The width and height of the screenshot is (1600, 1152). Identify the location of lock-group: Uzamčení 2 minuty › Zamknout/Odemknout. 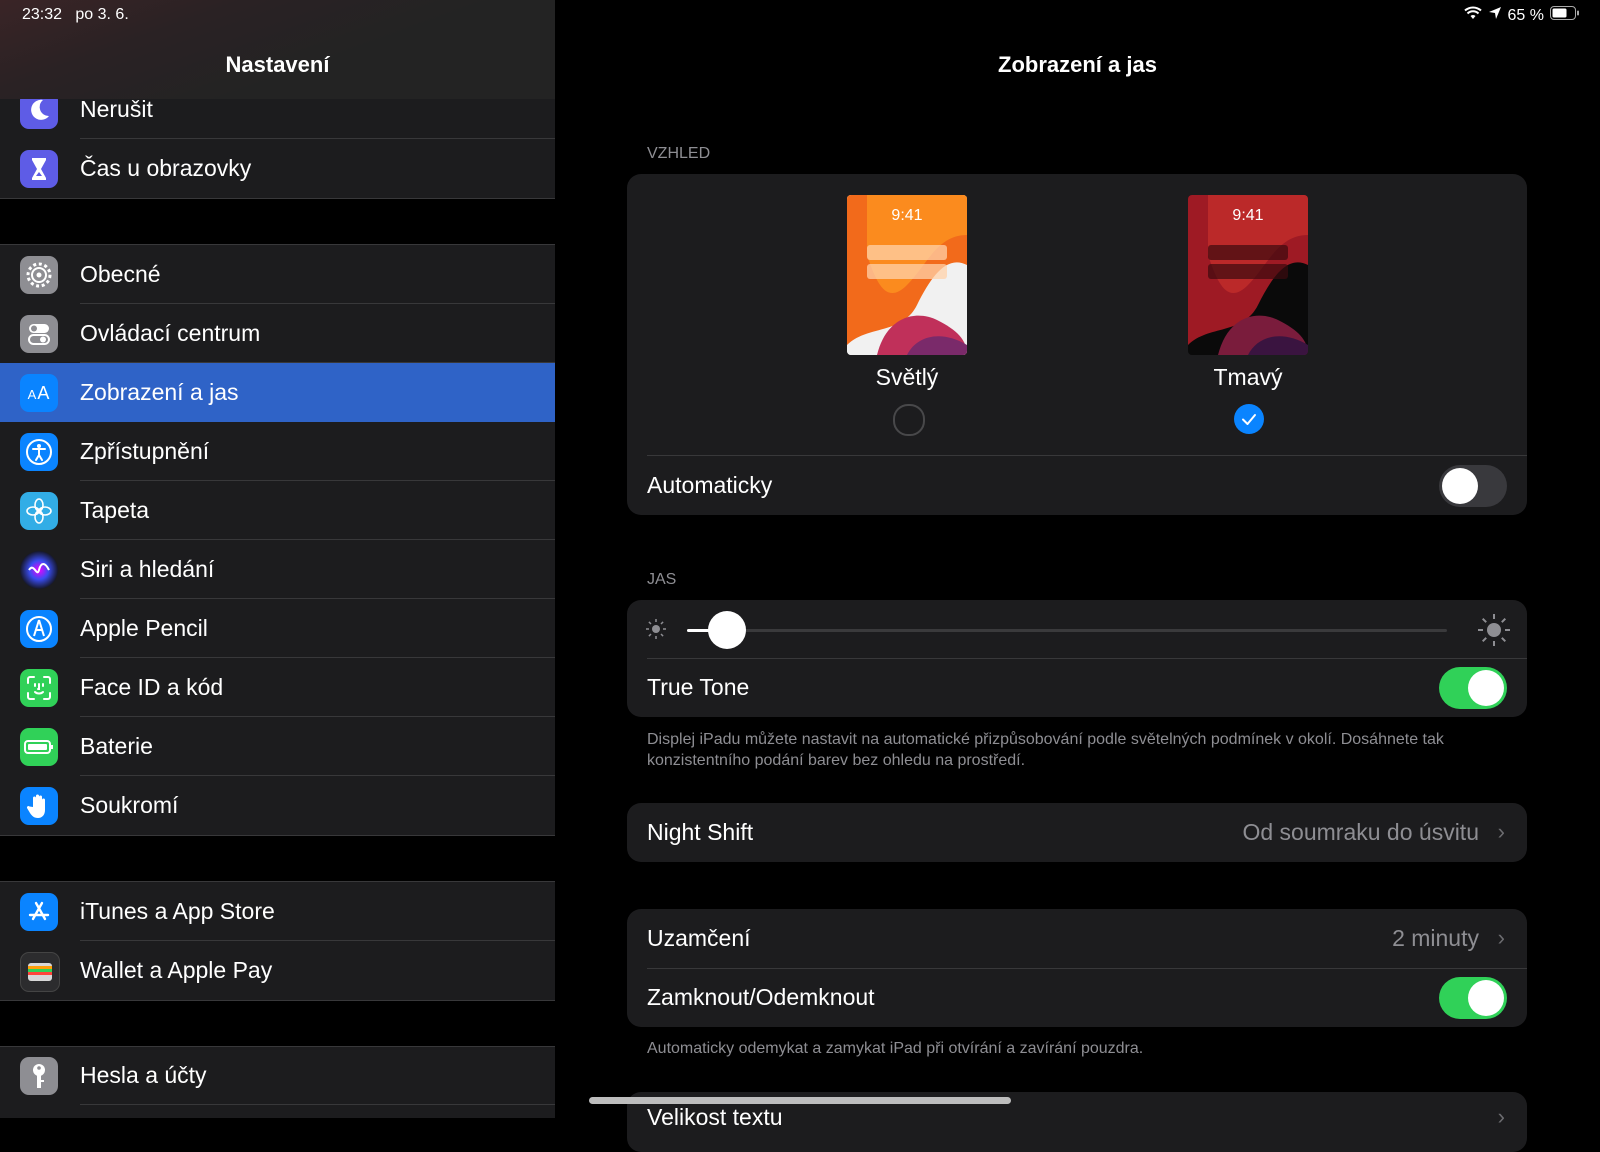
(1077, 968).